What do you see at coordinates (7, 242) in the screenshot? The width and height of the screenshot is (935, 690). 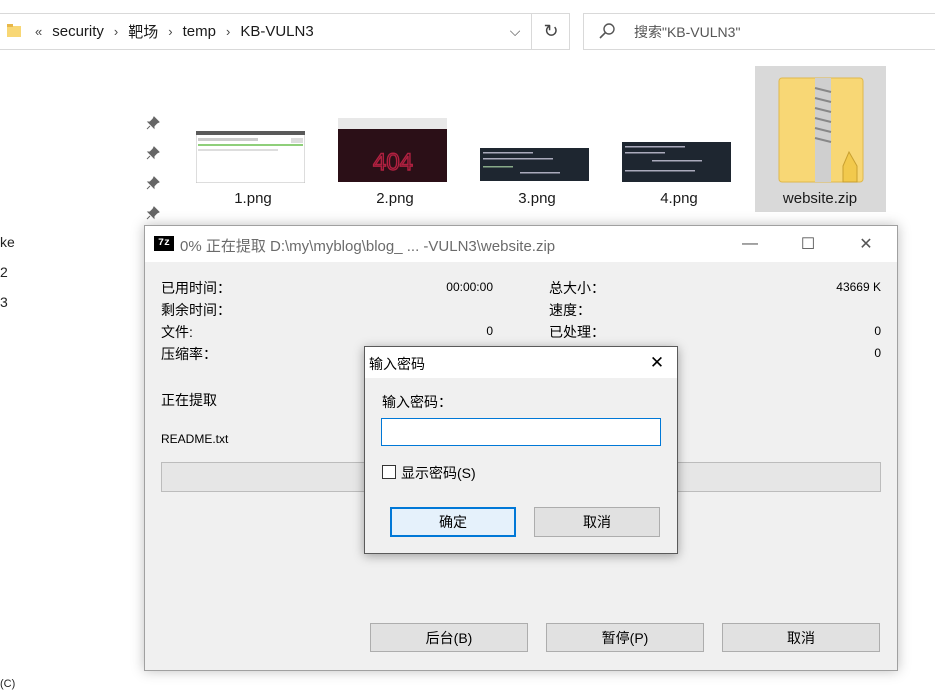 I see `nav-item-fragment: ke` at bounding box center [7, 242].